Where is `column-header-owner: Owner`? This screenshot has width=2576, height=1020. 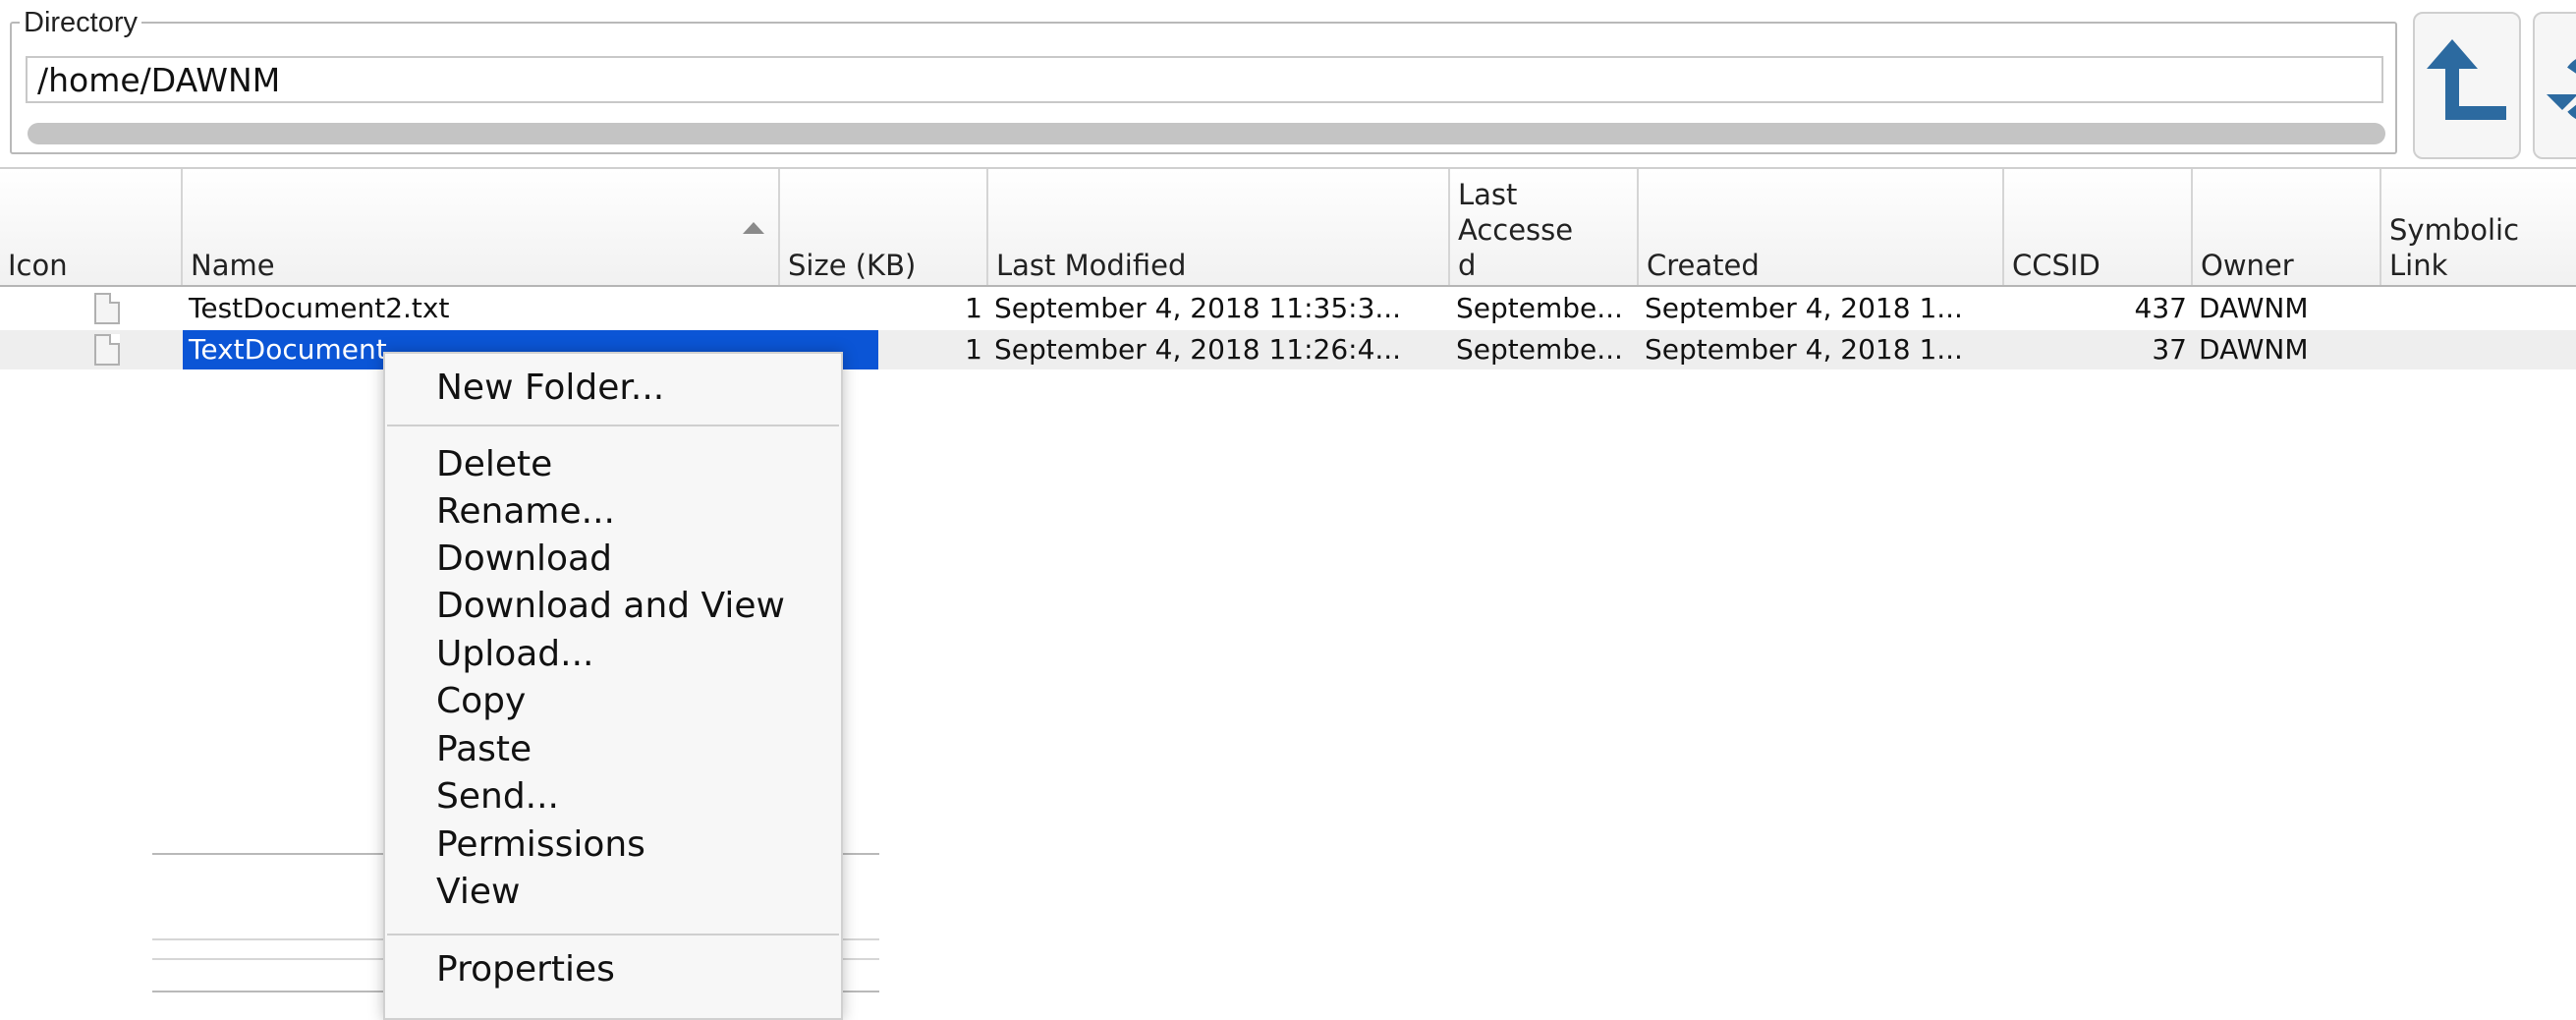
column-header-owner: Owner is located at coordinates (2287, 227).